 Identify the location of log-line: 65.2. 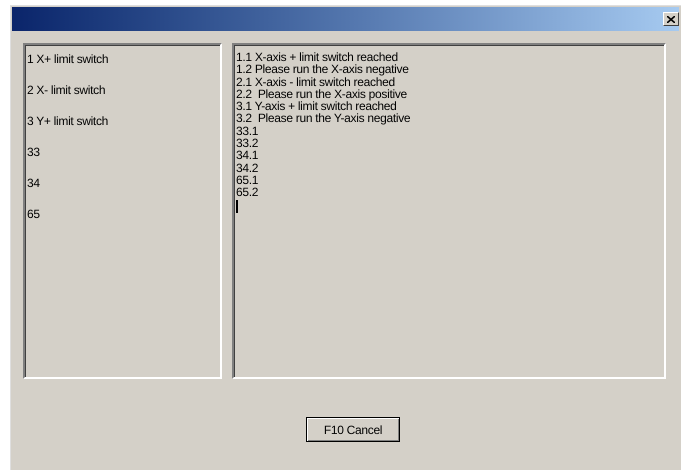
(248, 192).